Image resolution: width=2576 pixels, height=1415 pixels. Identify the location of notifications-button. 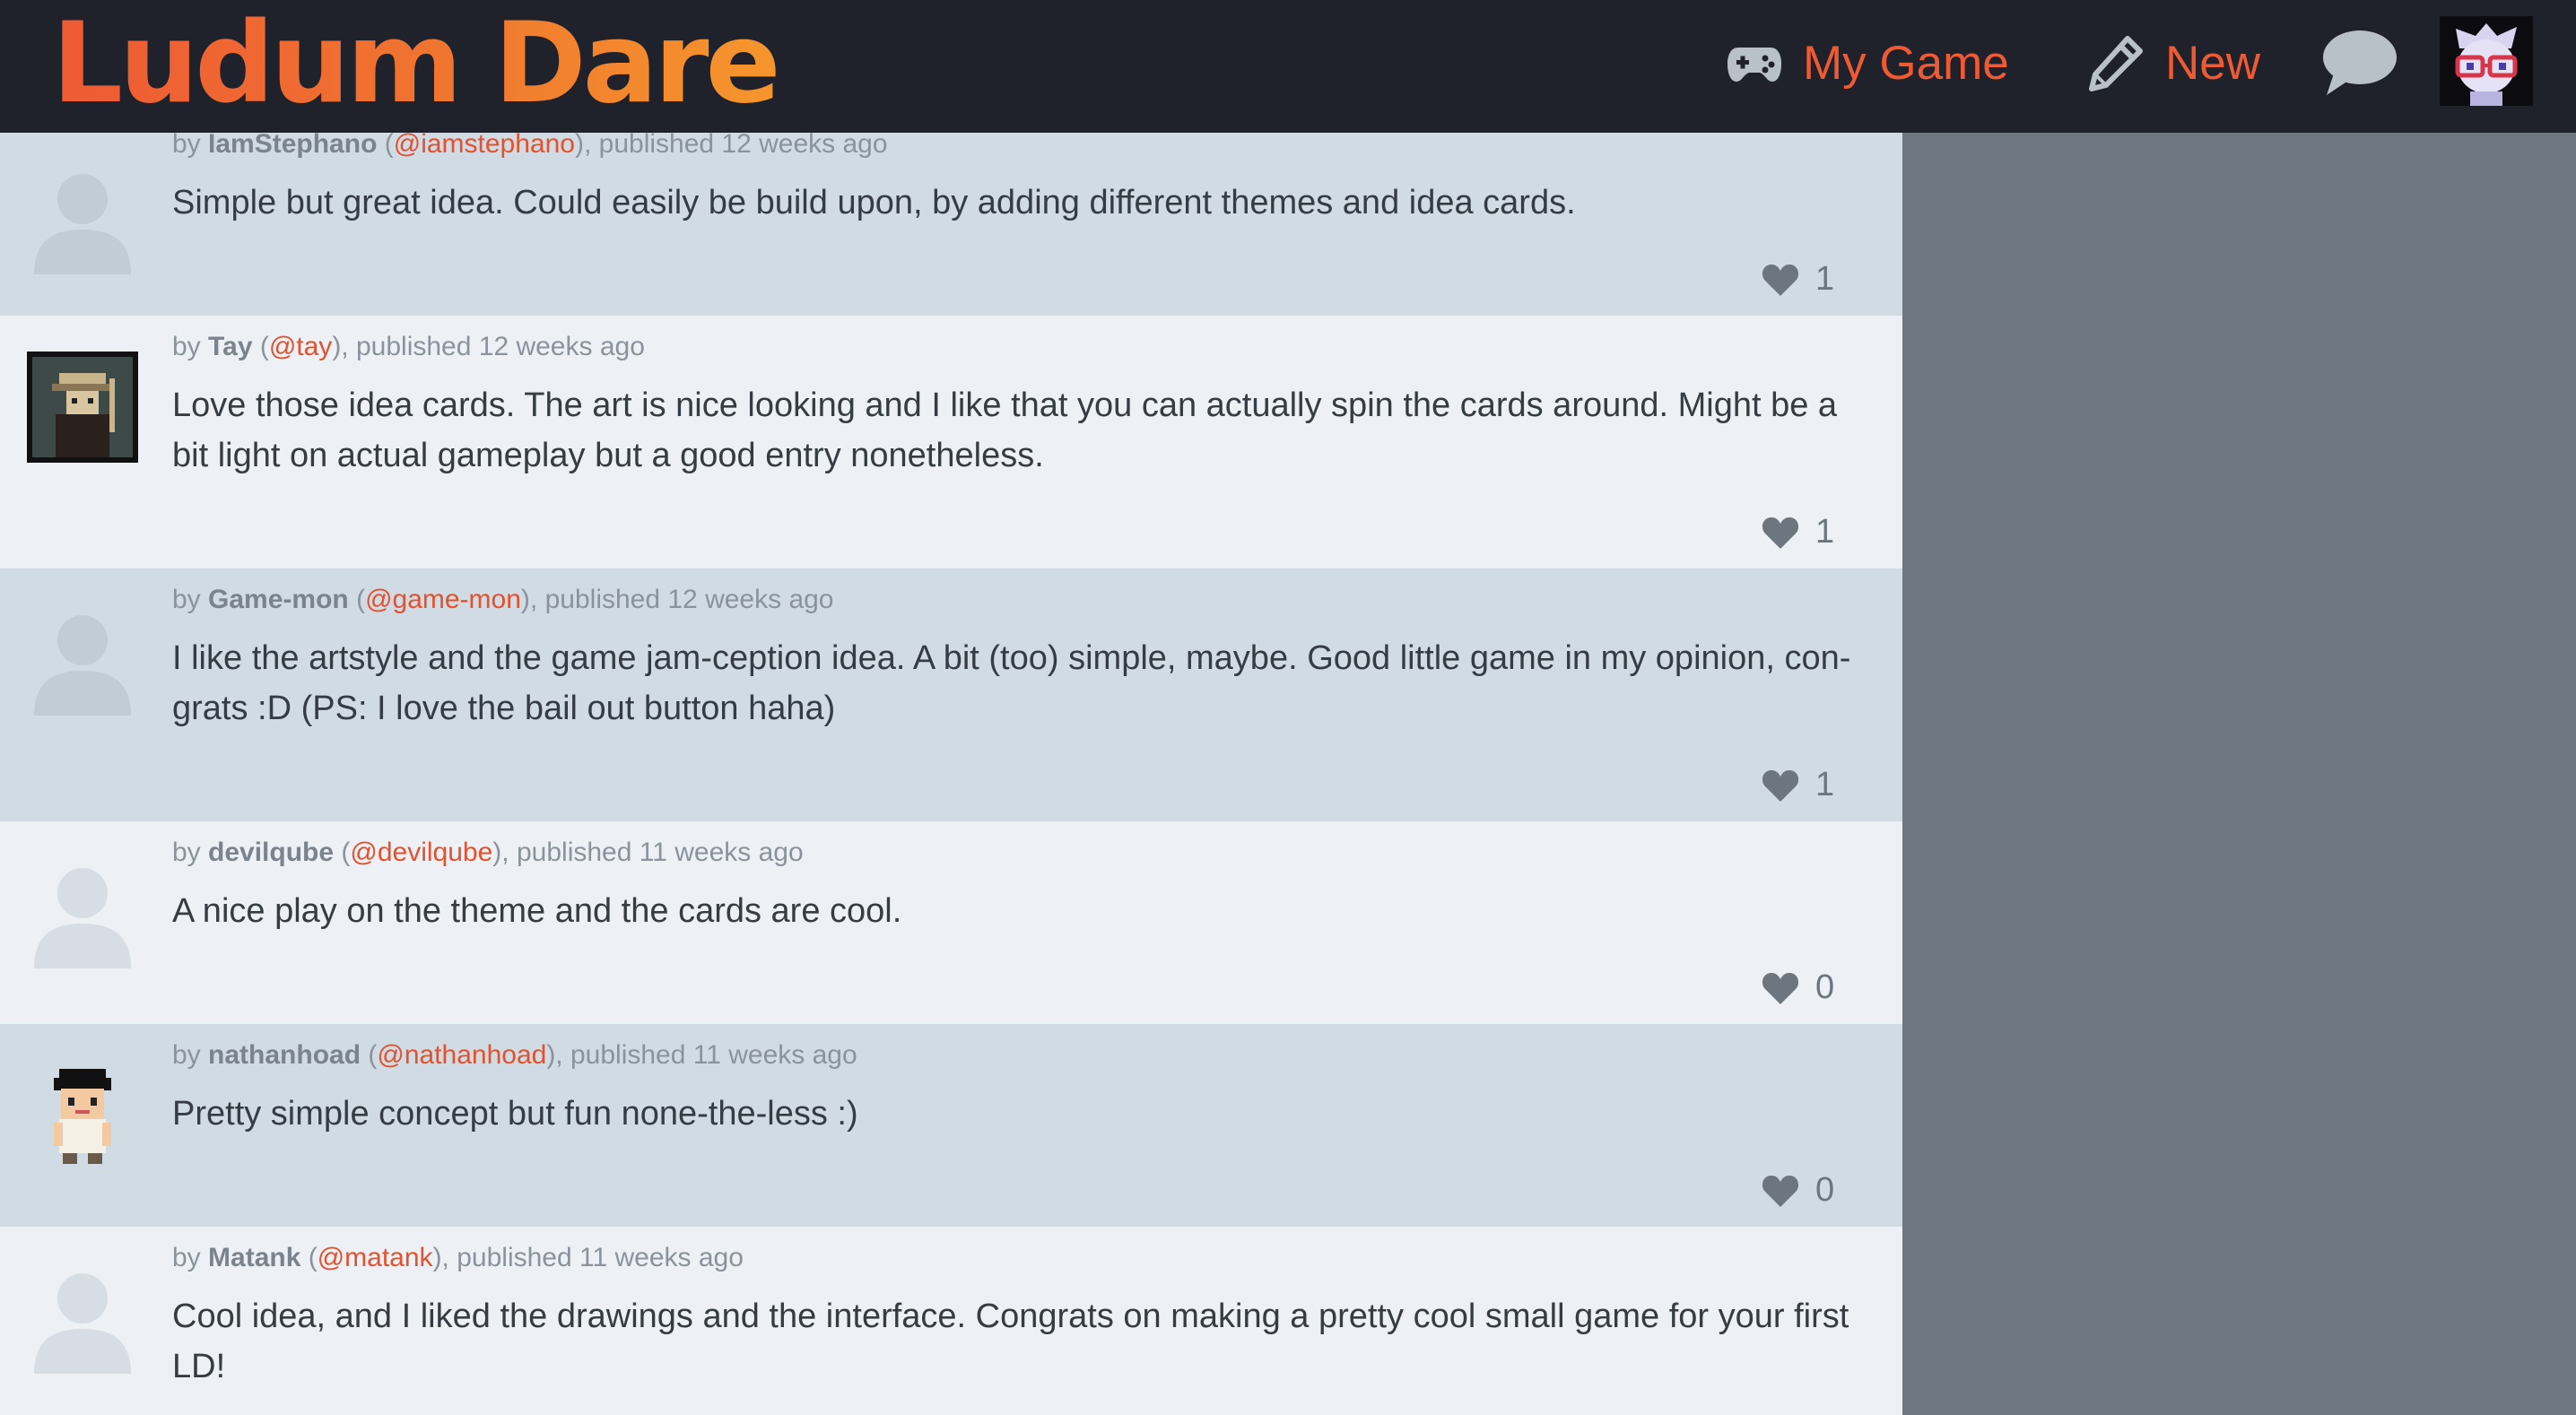
(2359, 65).